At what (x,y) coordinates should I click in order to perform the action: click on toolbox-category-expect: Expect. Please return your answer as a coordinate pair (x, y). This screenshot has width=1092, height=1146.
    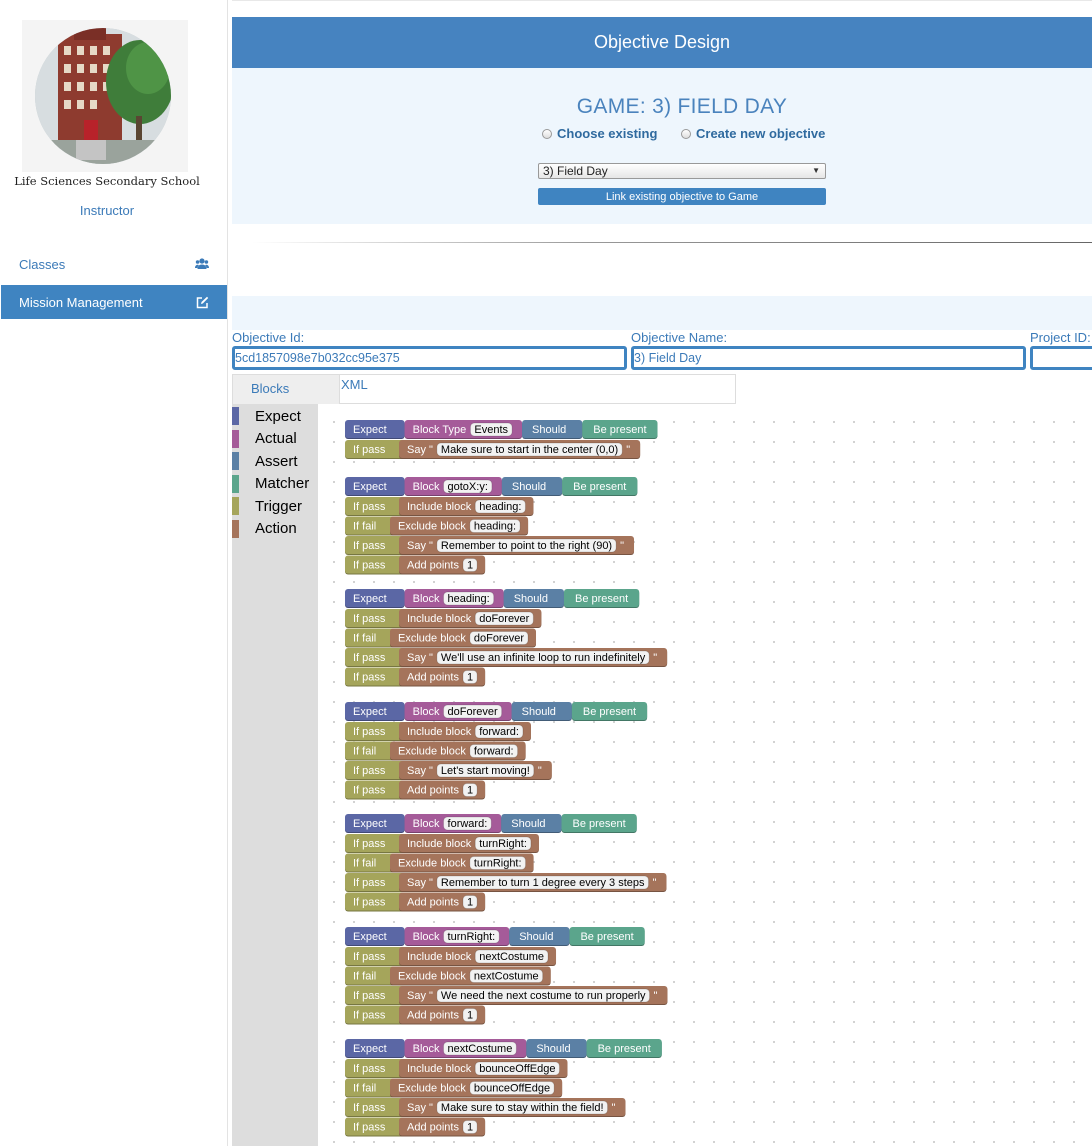
    Looking at the image, I should click on (266, 416).